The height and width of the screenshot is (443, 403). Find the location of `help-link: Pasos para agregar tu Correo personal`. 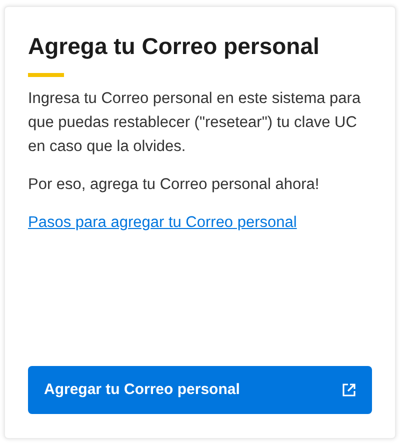

help-link: Pasos para agregar tu Correo personal is located at coordinates (162, 223).